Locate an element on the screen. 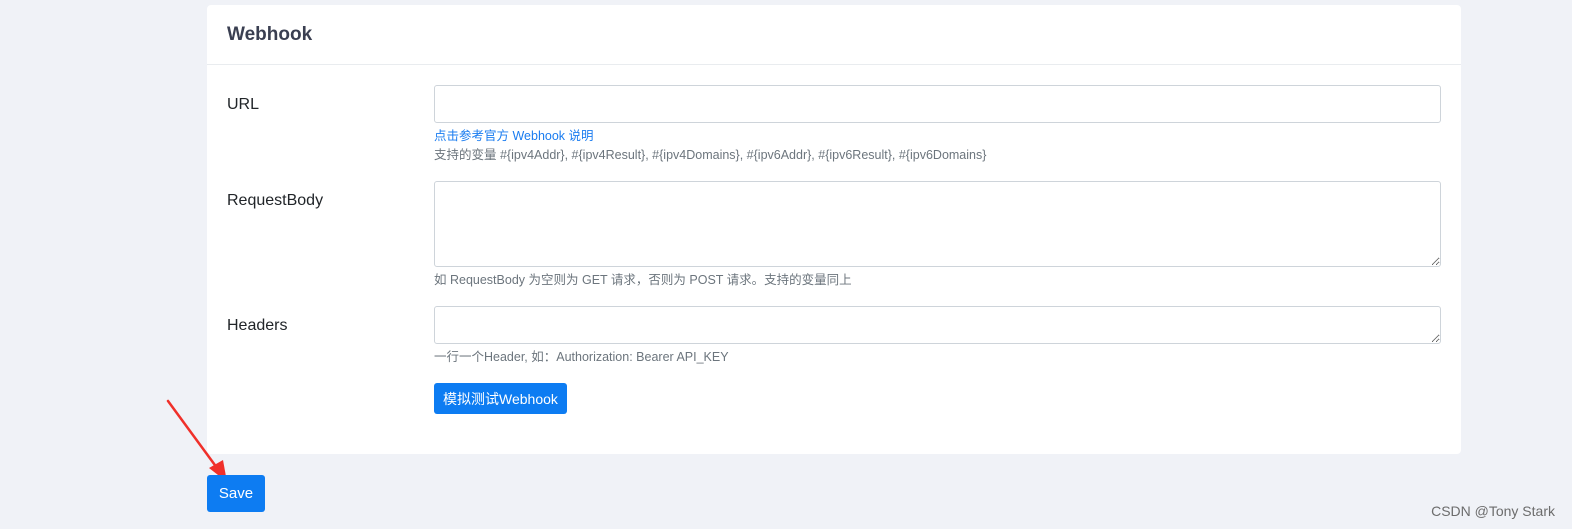 This screenshot has height=529, width=1572. card-header: Webhook is located at coordinates (834, 35).